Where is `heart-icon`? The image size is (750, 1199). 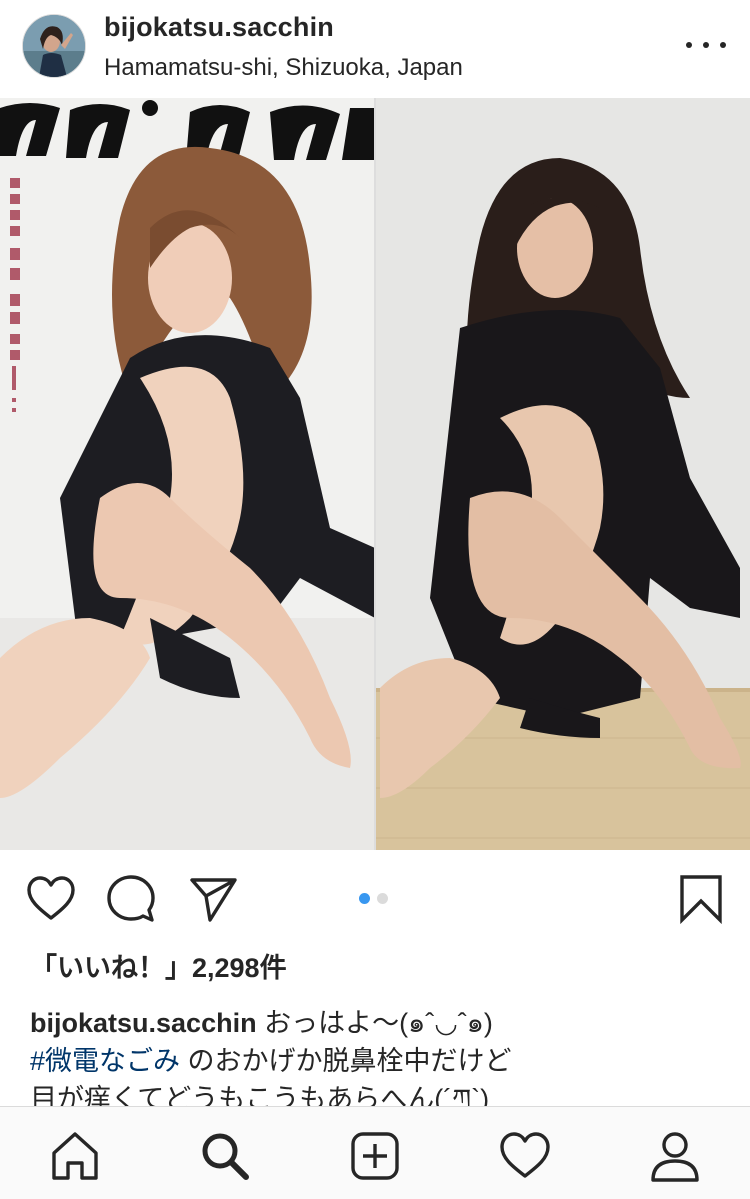 heart-icon is located at coordinates (51, 899).